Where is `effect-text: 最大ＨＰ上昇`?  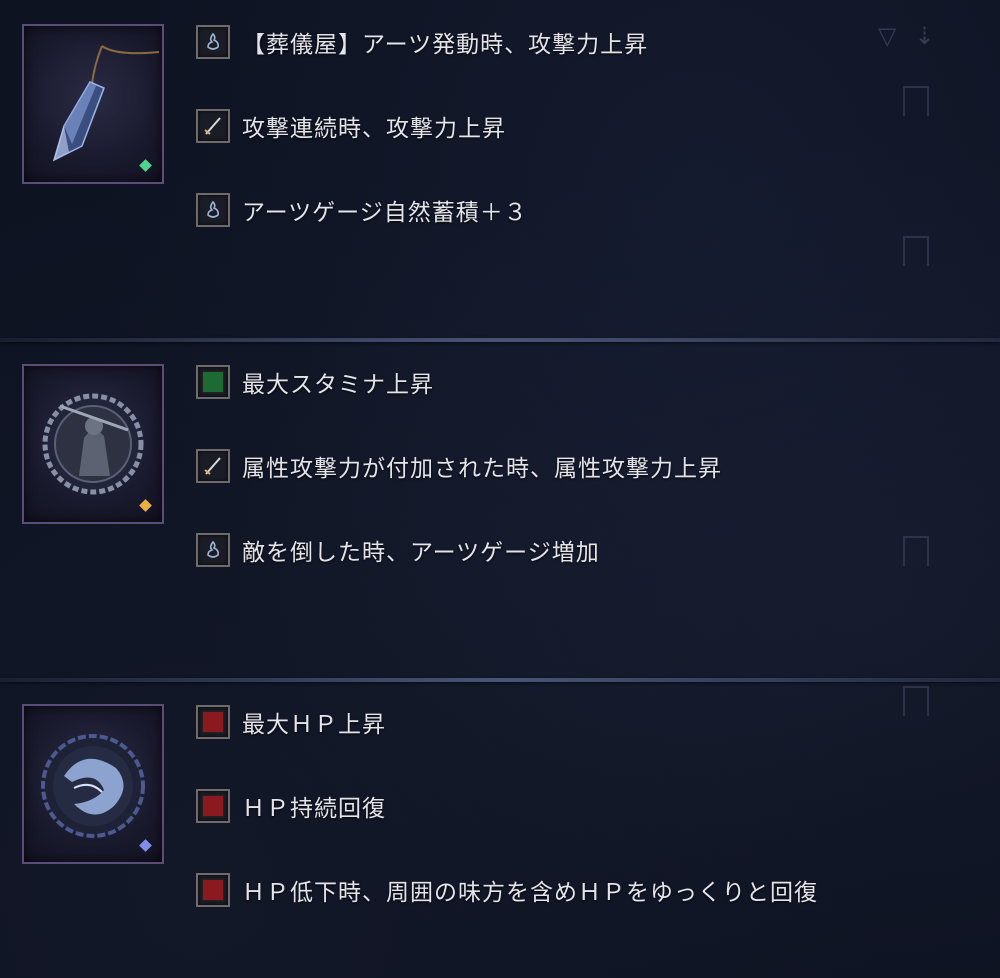
effect-text: 最大ＨＰ上昇 is located at coordinates (314, 725).